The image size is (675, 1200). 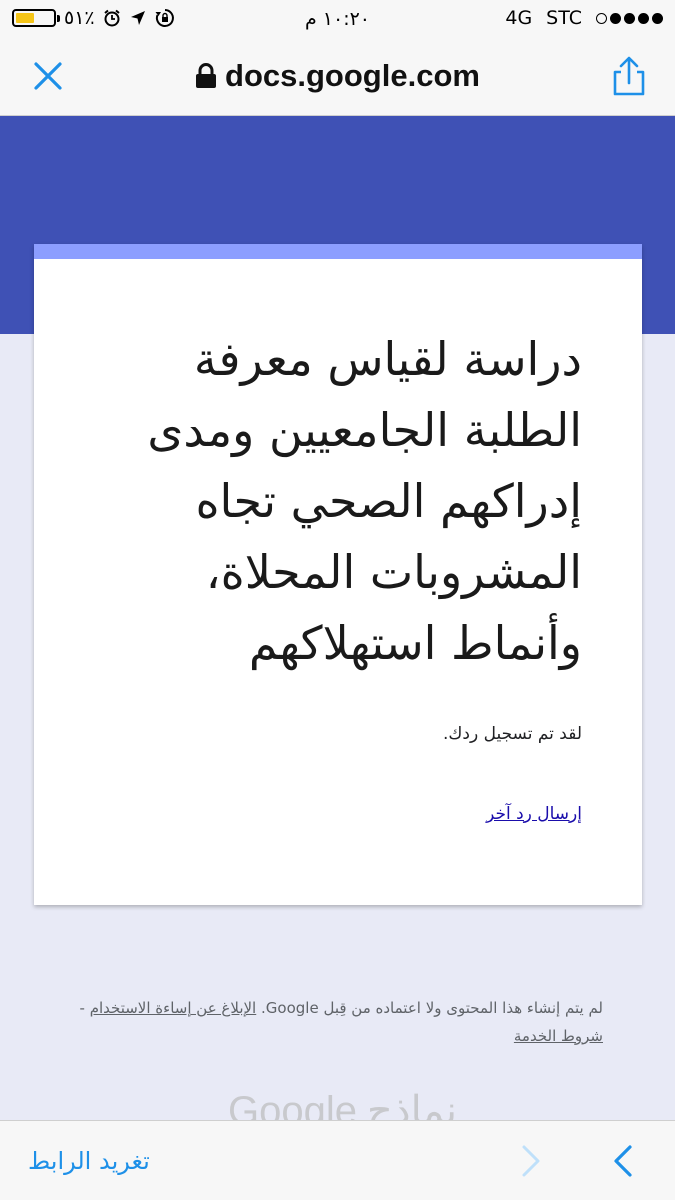 I want to click on lock-icon, so click(x=206, y=75).